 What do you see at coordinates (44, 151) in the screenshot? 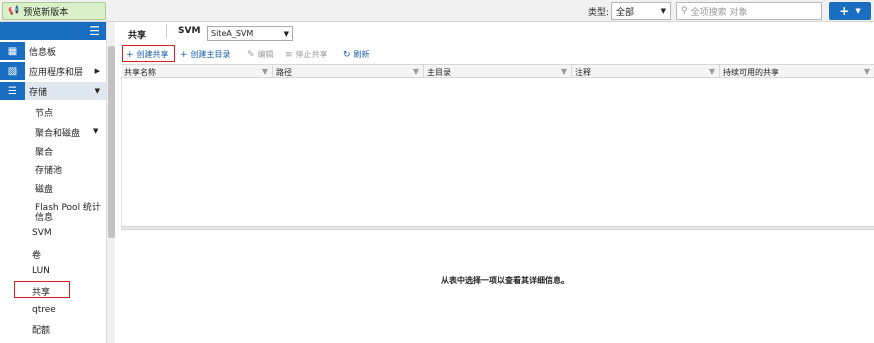
I see `nav-item-aggregates: 聚合` at bounding box center [44, 151].